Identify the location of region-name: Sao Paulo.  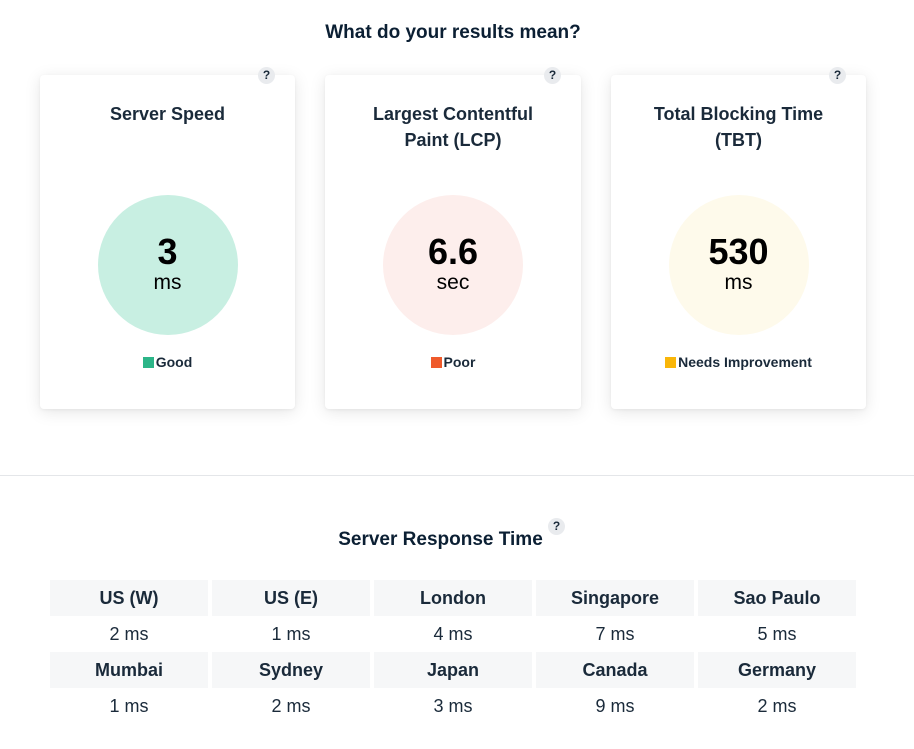
(777, 598).